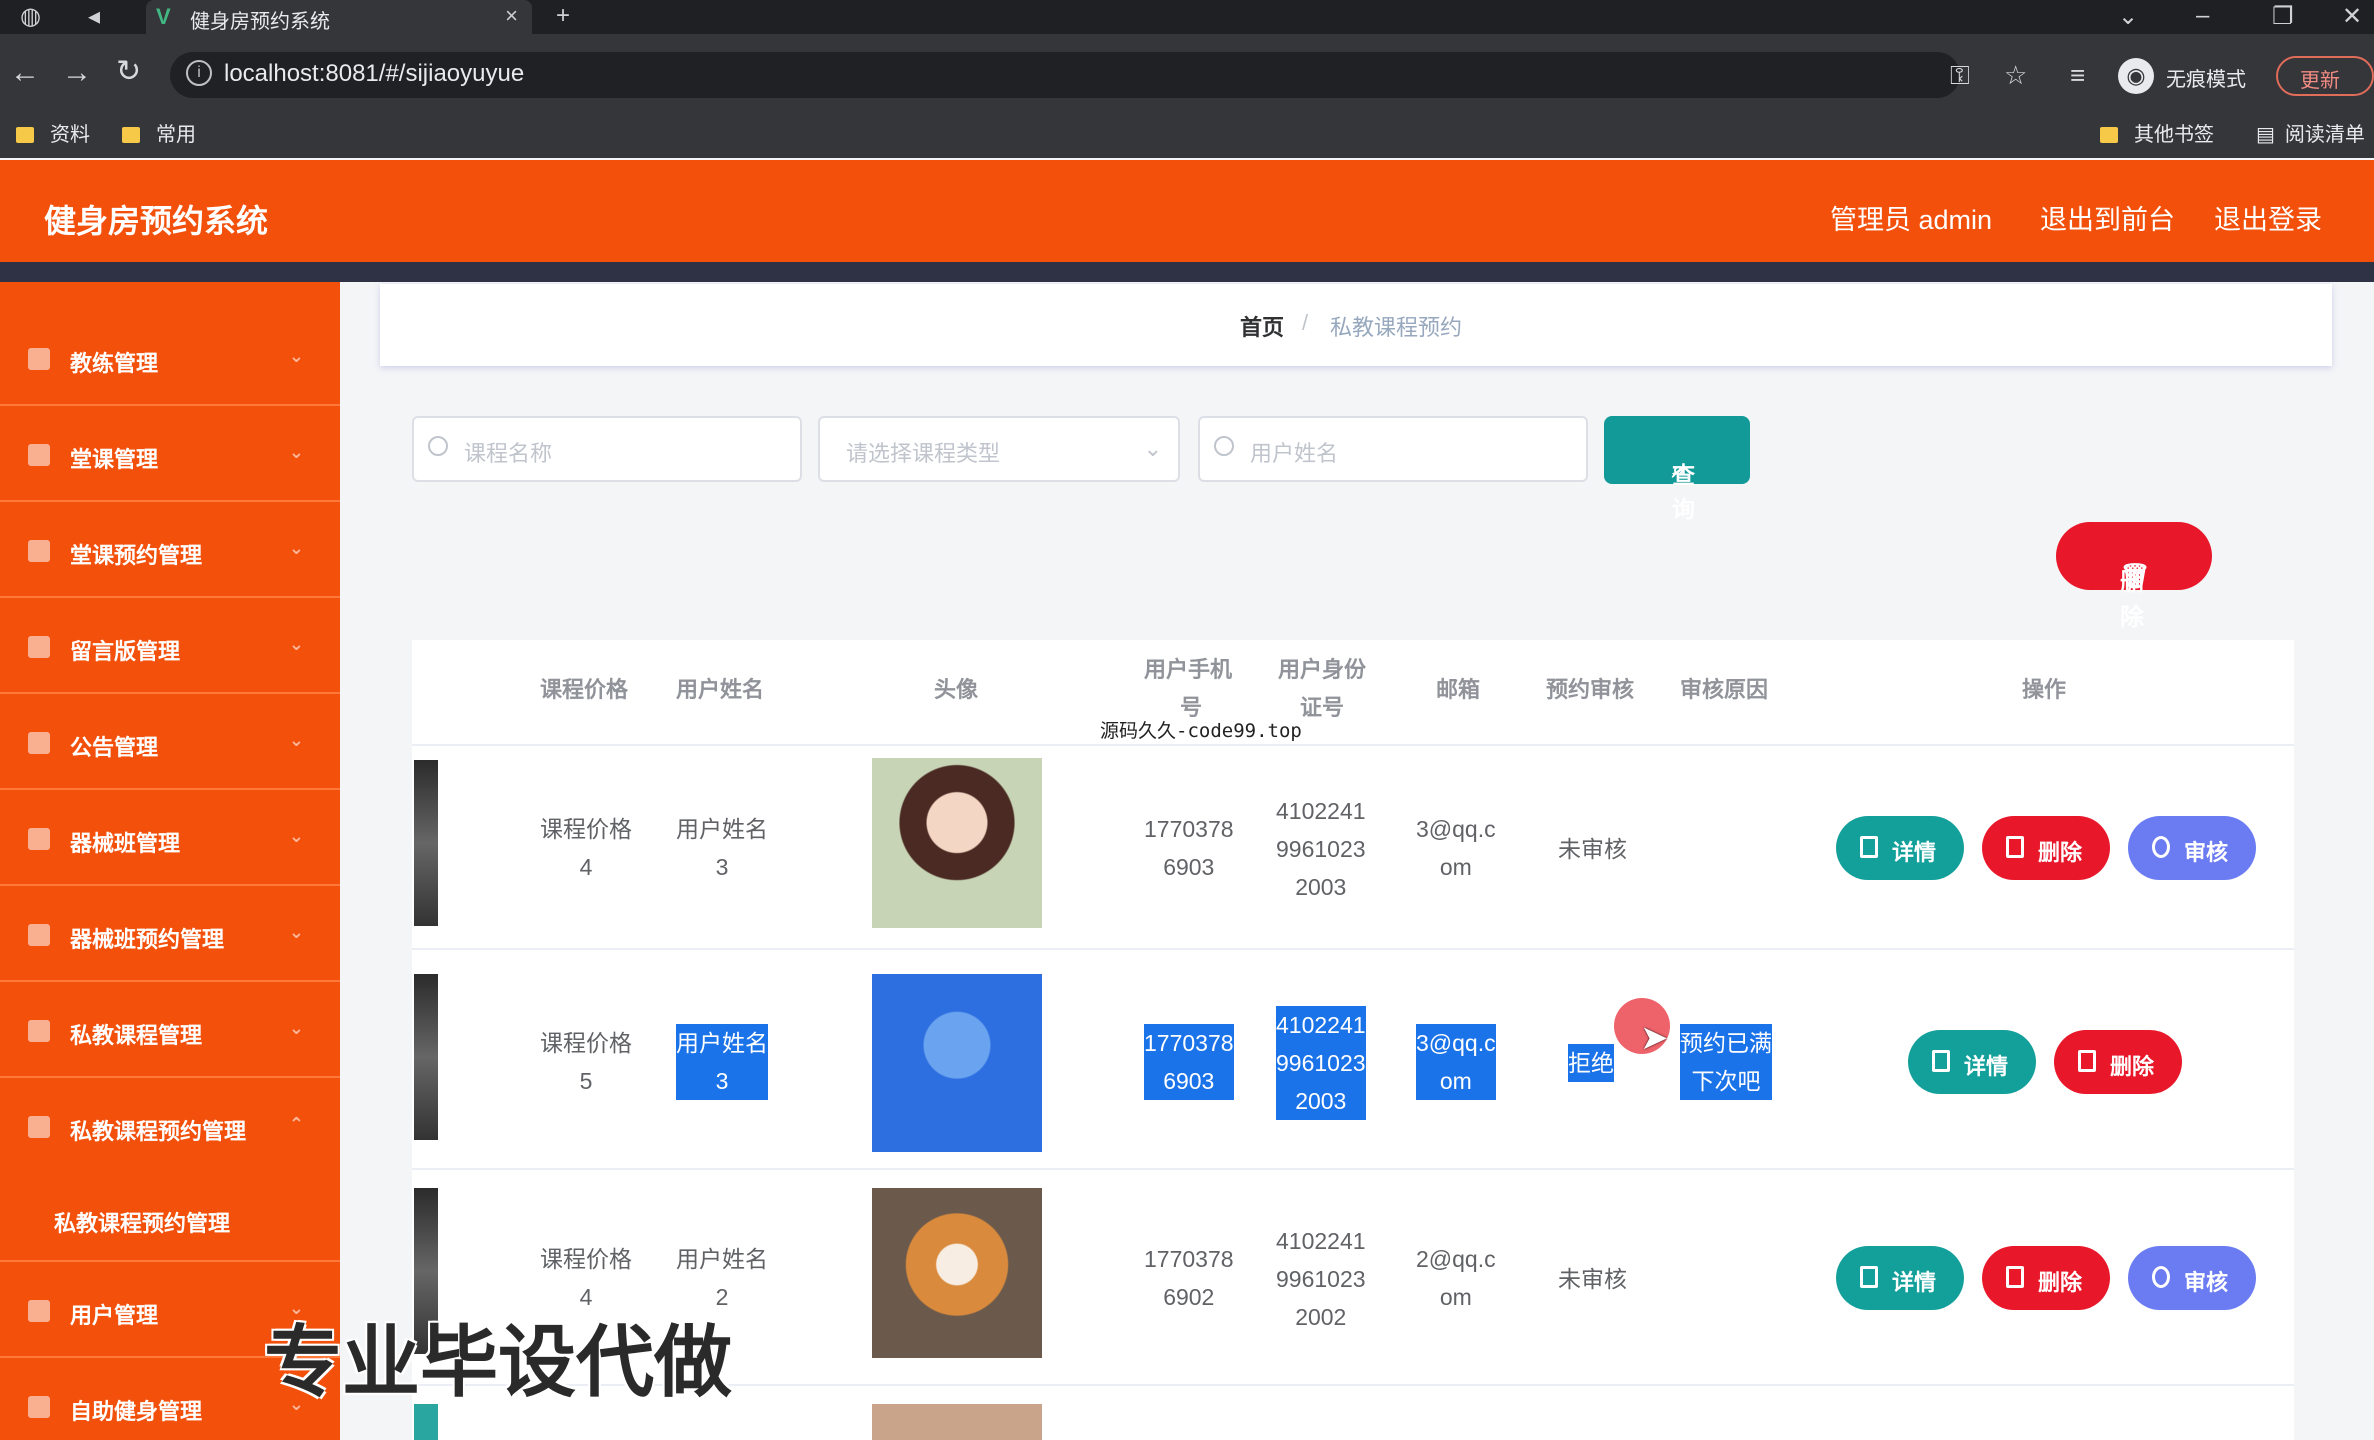 This screenshot has height=1440, width=2374. I want to click on header-review: 预约审核, so click(1590, 689).